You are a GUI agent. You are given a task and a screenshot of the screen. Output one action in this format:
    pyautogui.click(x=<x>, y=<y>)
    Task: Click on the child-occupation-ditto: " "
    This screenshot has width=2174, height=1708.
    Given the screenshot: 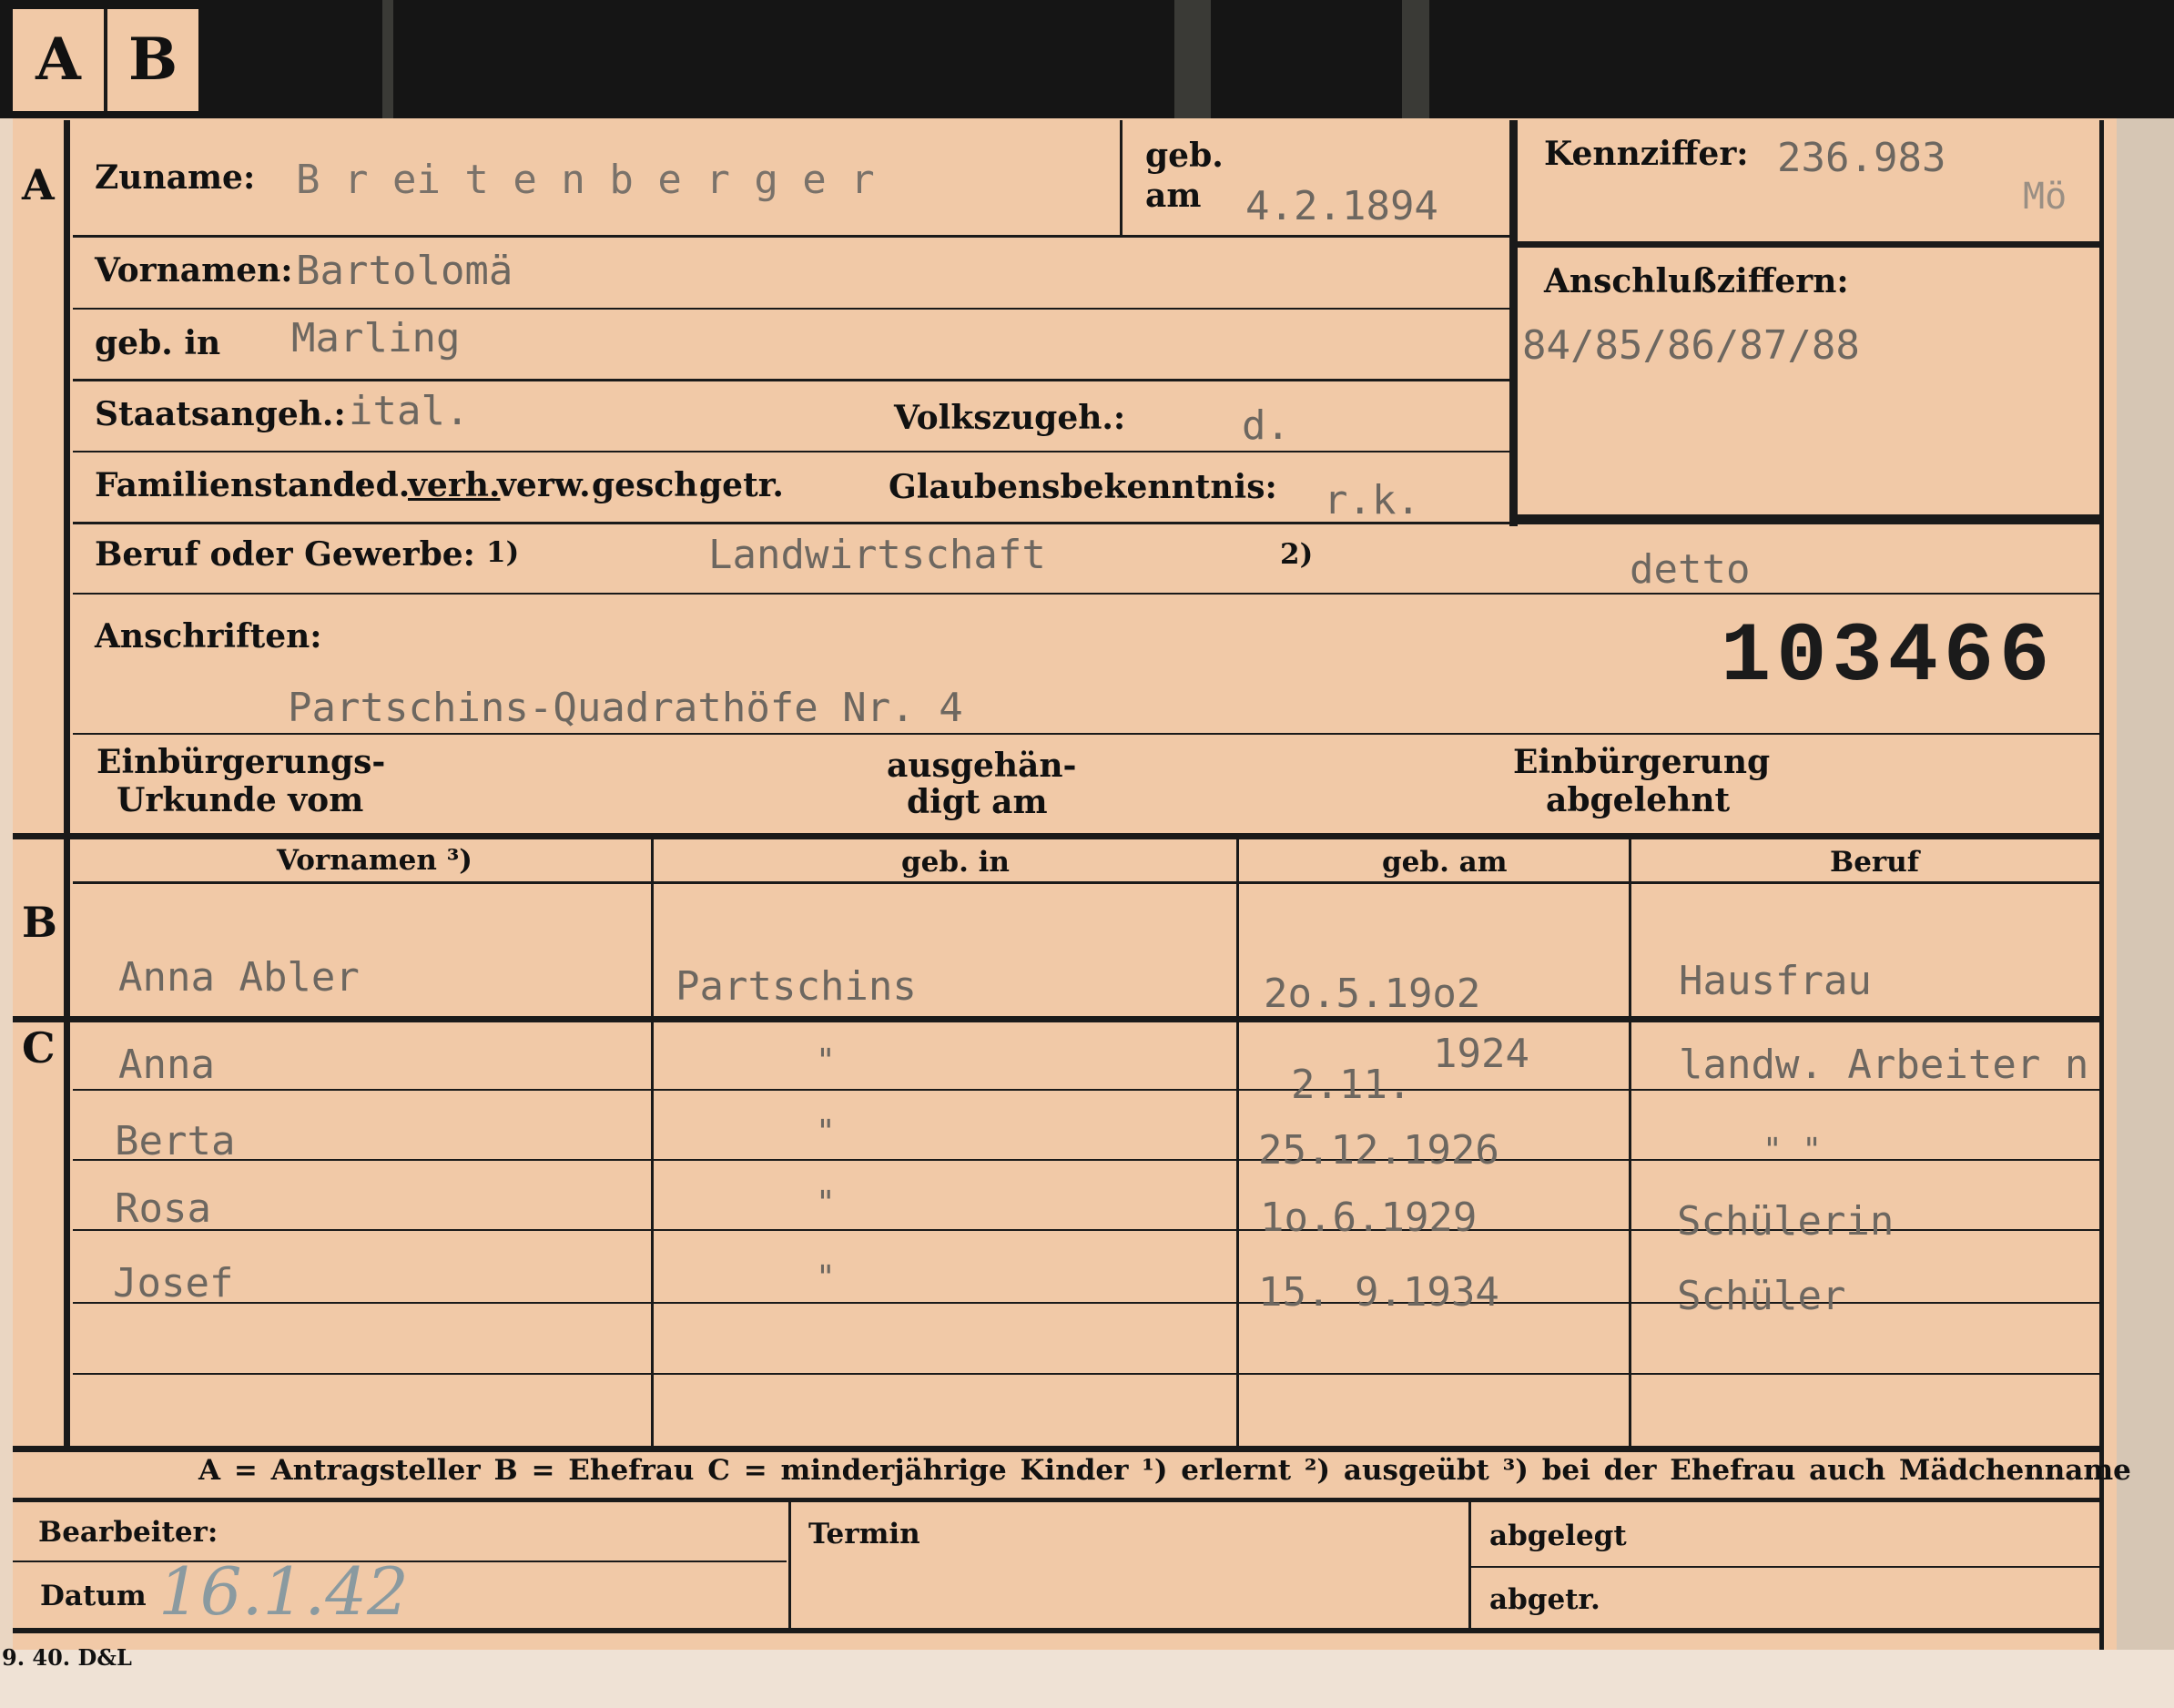 What is the action you would take?
    pyautogui.click(x=1793, y=1150)
    